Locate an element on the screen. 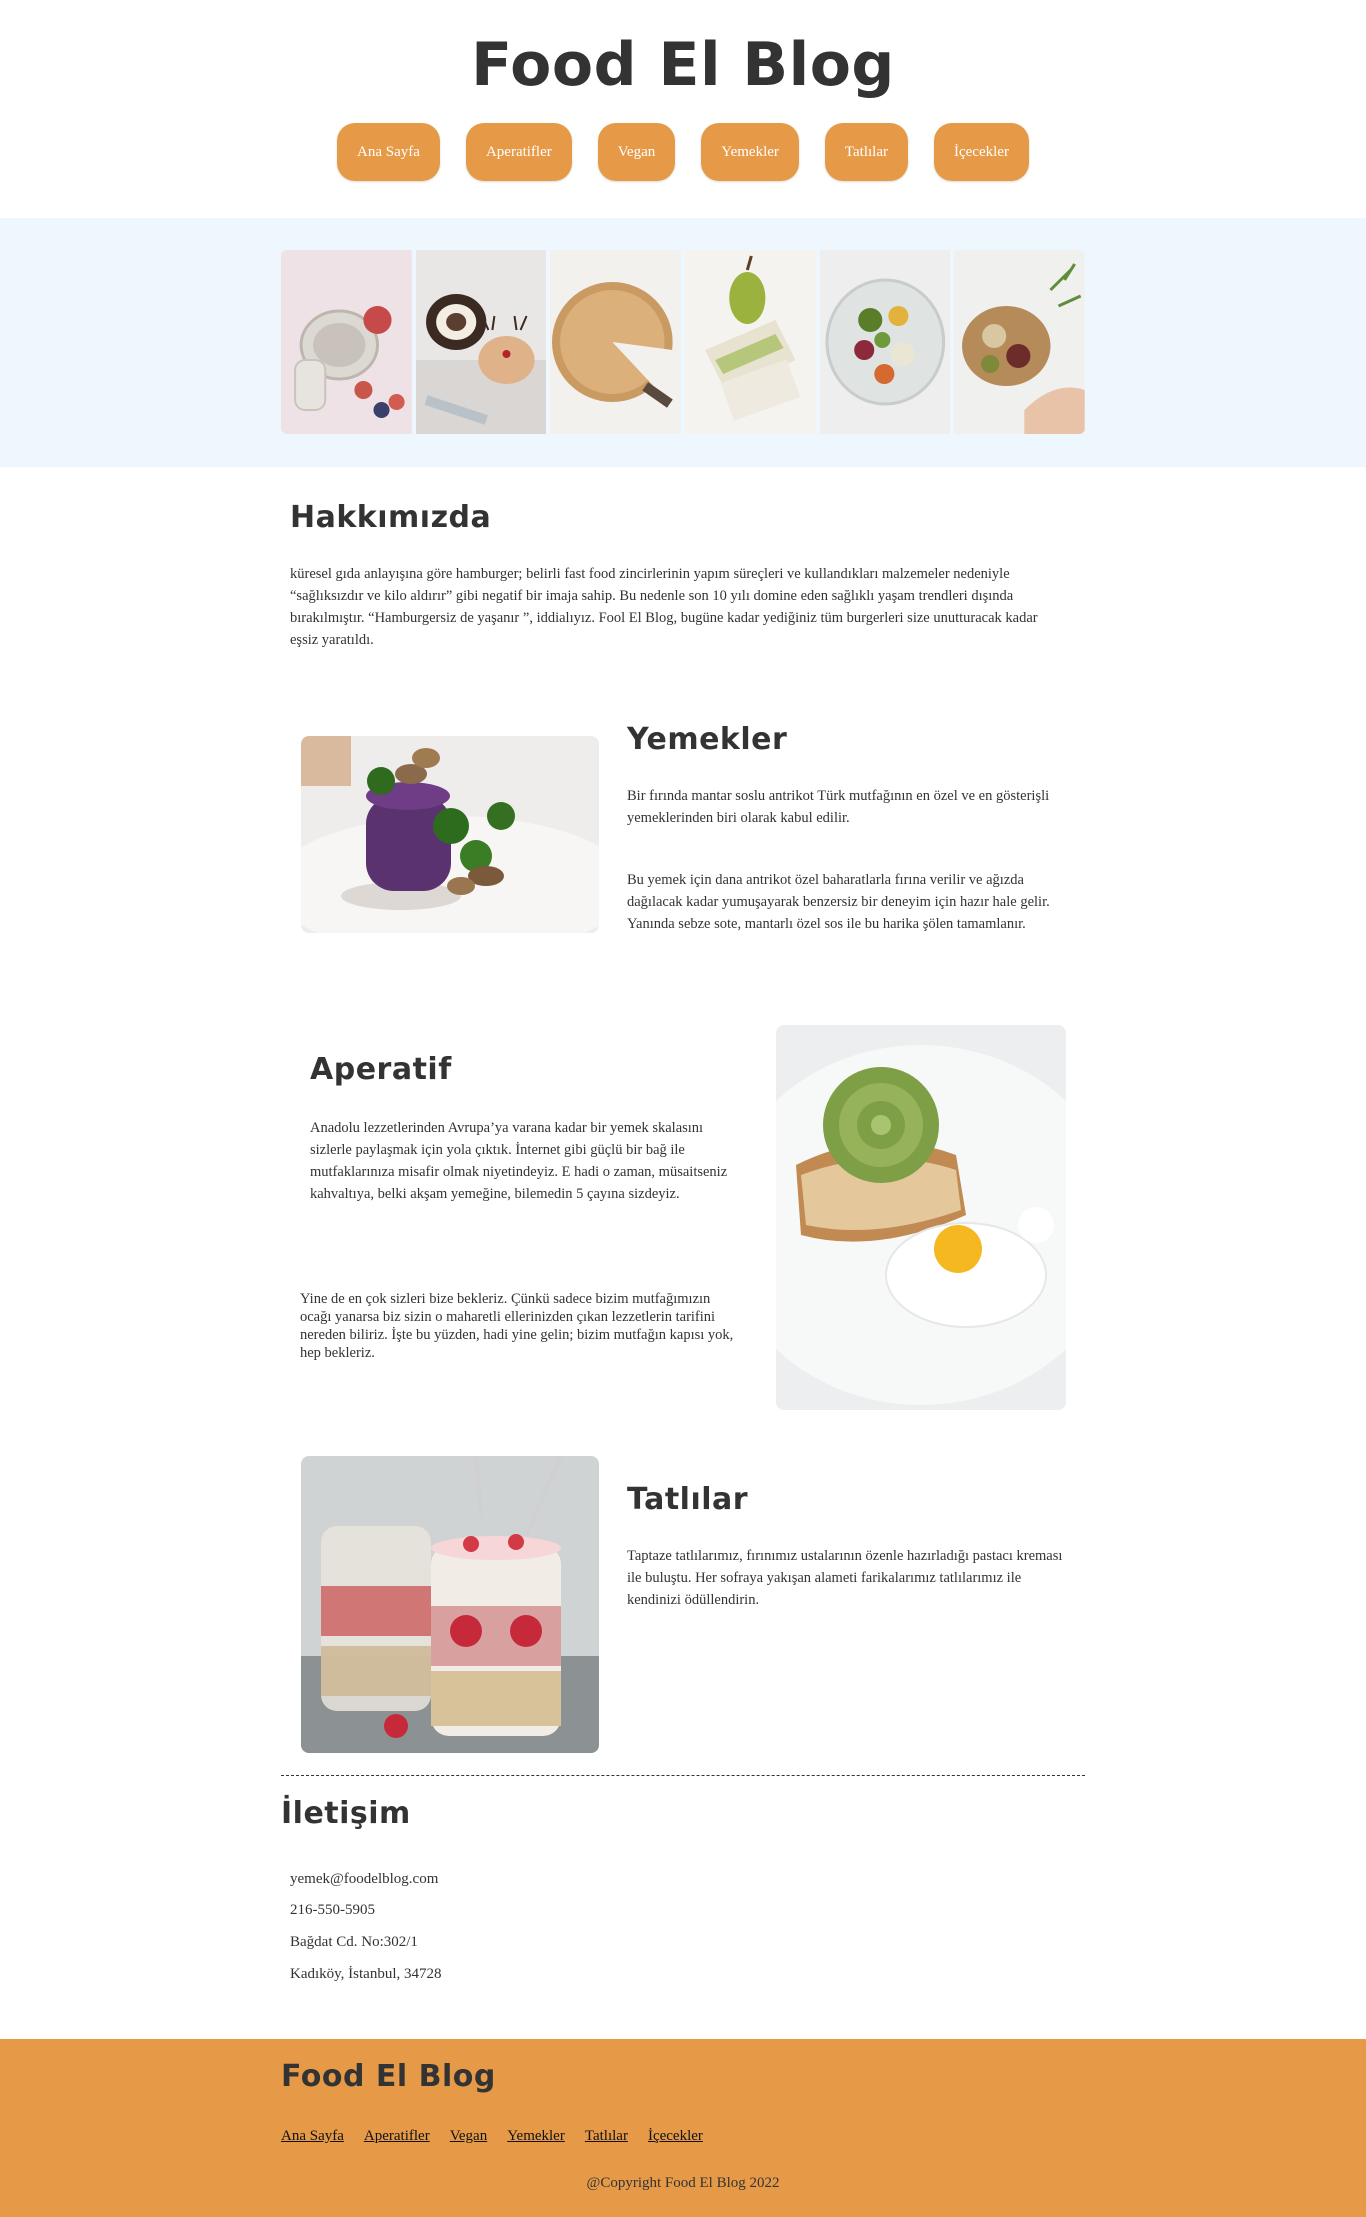 The width and height of the screenshot is (1366, 2217). banner is located at coordinates (683, 342).